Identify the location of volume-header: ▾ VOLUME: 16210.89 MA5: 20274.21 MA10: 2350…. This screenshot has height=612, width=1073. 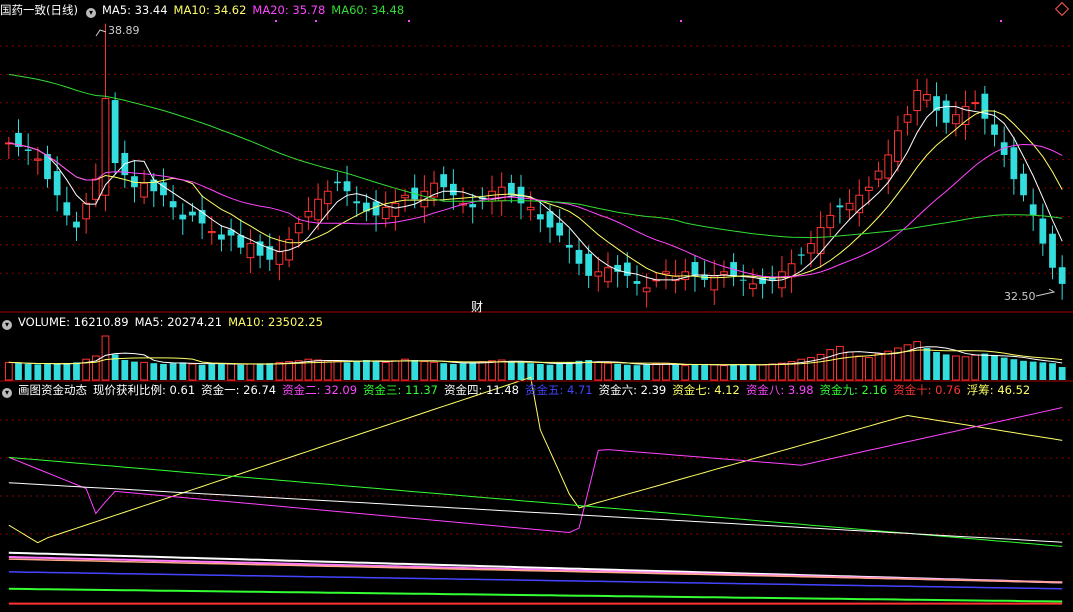
(167, 322).